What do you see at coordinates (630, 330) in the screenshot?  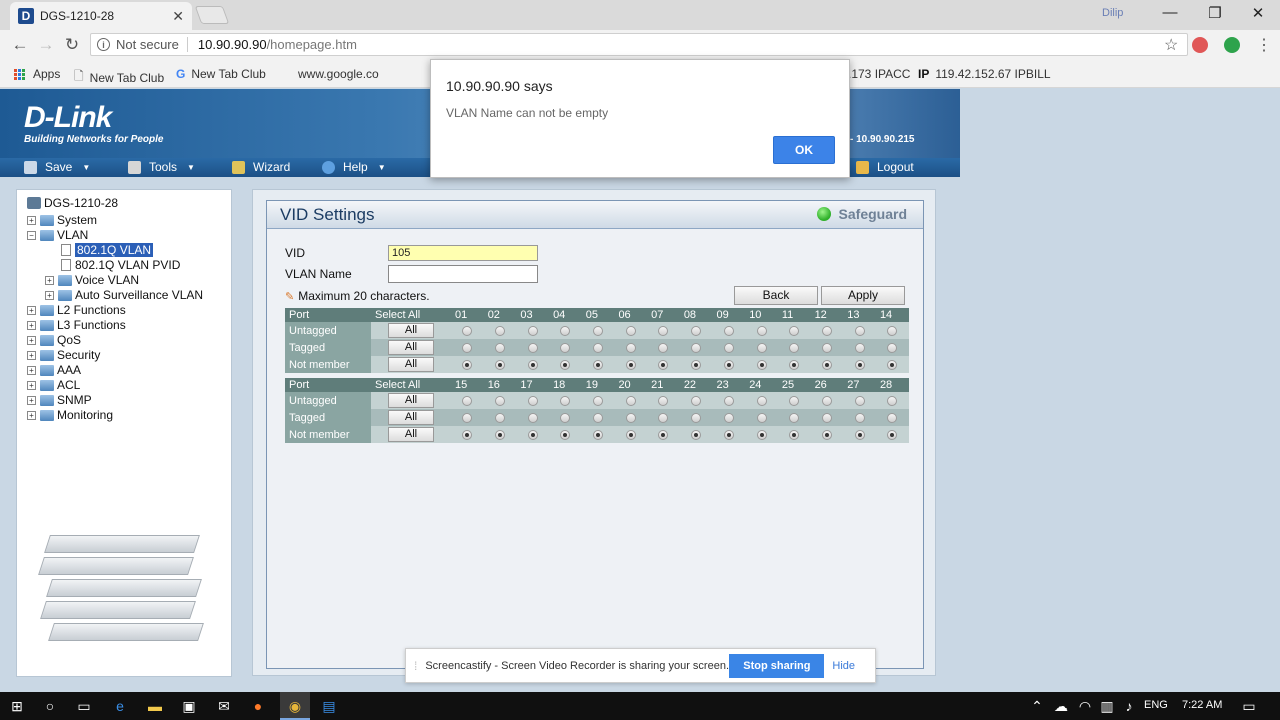 I see `port-06-untagged-radio` at bounding box center [630, 330].